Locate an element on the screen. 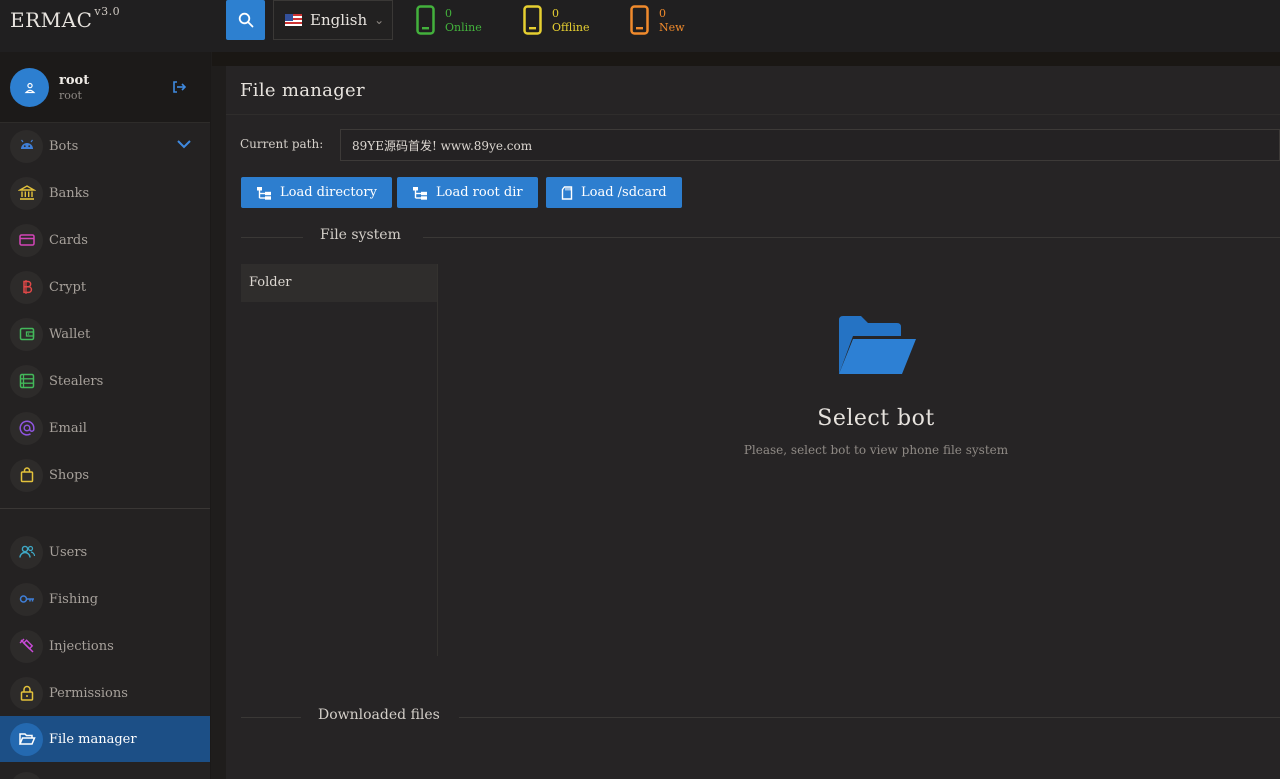  android-icon is located at coordinates (26, 146).